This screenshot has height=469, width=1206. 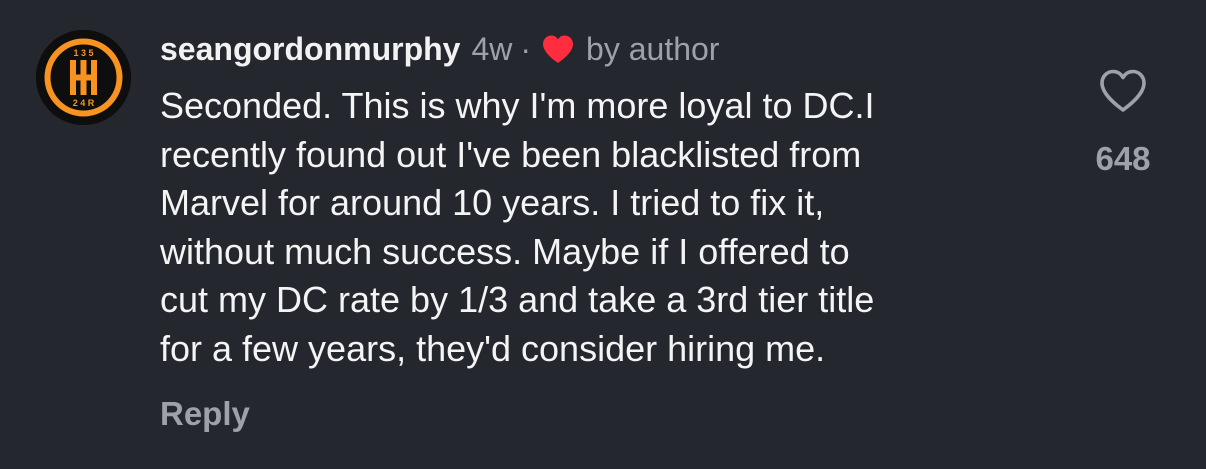 What do you see at coordinates (205, 414) in the screenshot?
I see `reply-button: Reply` at bounding box center [205, 414].